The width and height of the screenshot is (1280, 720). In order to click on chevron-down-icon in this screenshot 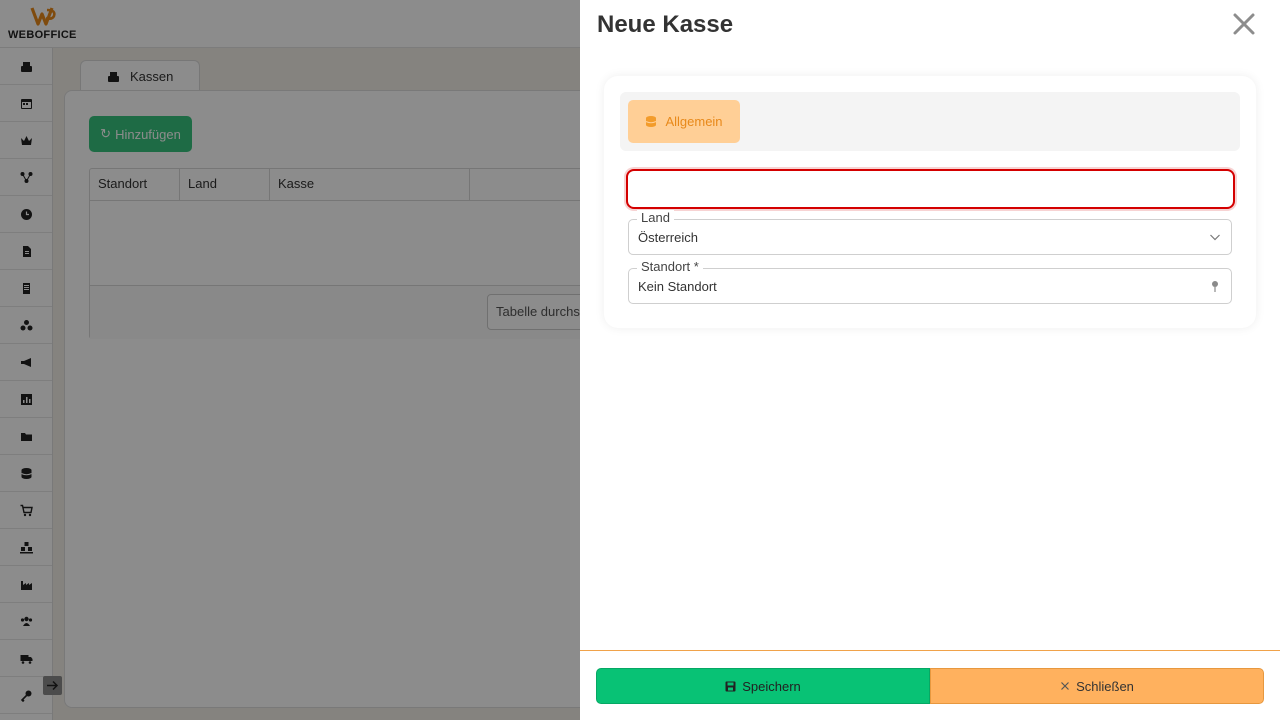, I will do `click(1215, 237)`.